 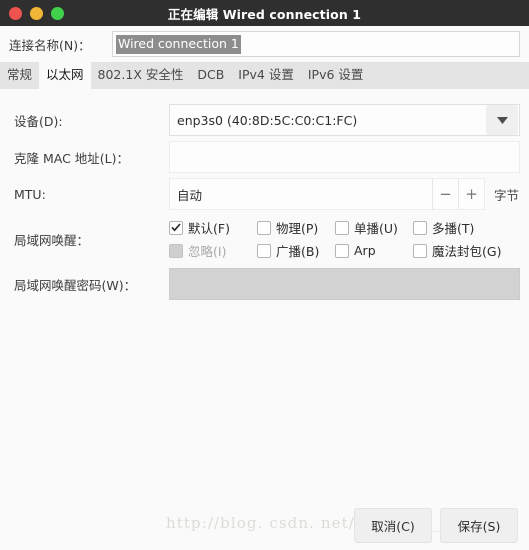 I want to click on checkbox-wol-unicast: 单播(U), so click(x=374, y=227).